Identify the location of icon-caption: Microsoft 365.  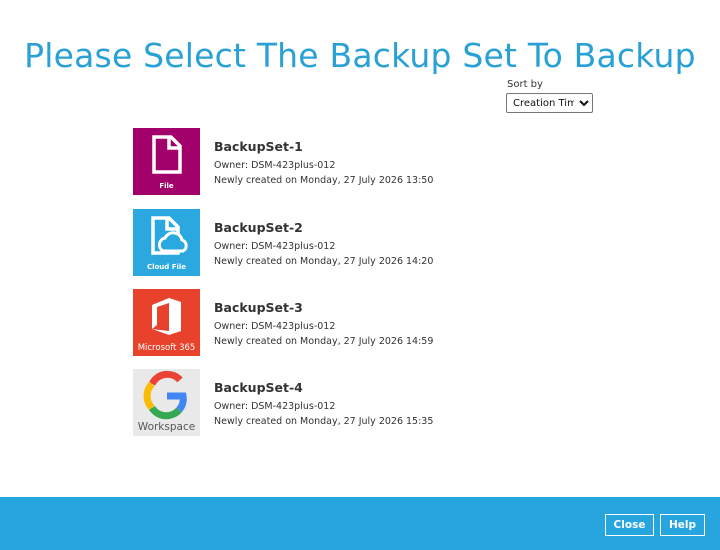
(167, 348).